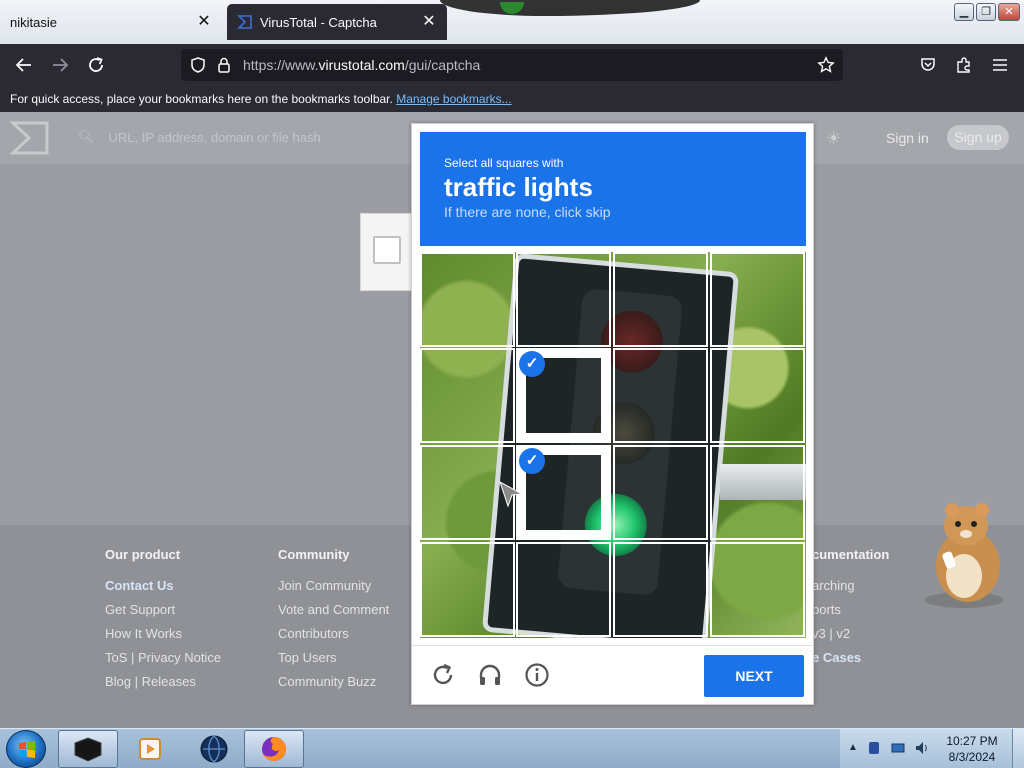 The width and height of the screenshot is (1024, 768). I want to click on browser-navigation-bar: https://www.virustotal.com/gui/captcha, so click(512, 65).